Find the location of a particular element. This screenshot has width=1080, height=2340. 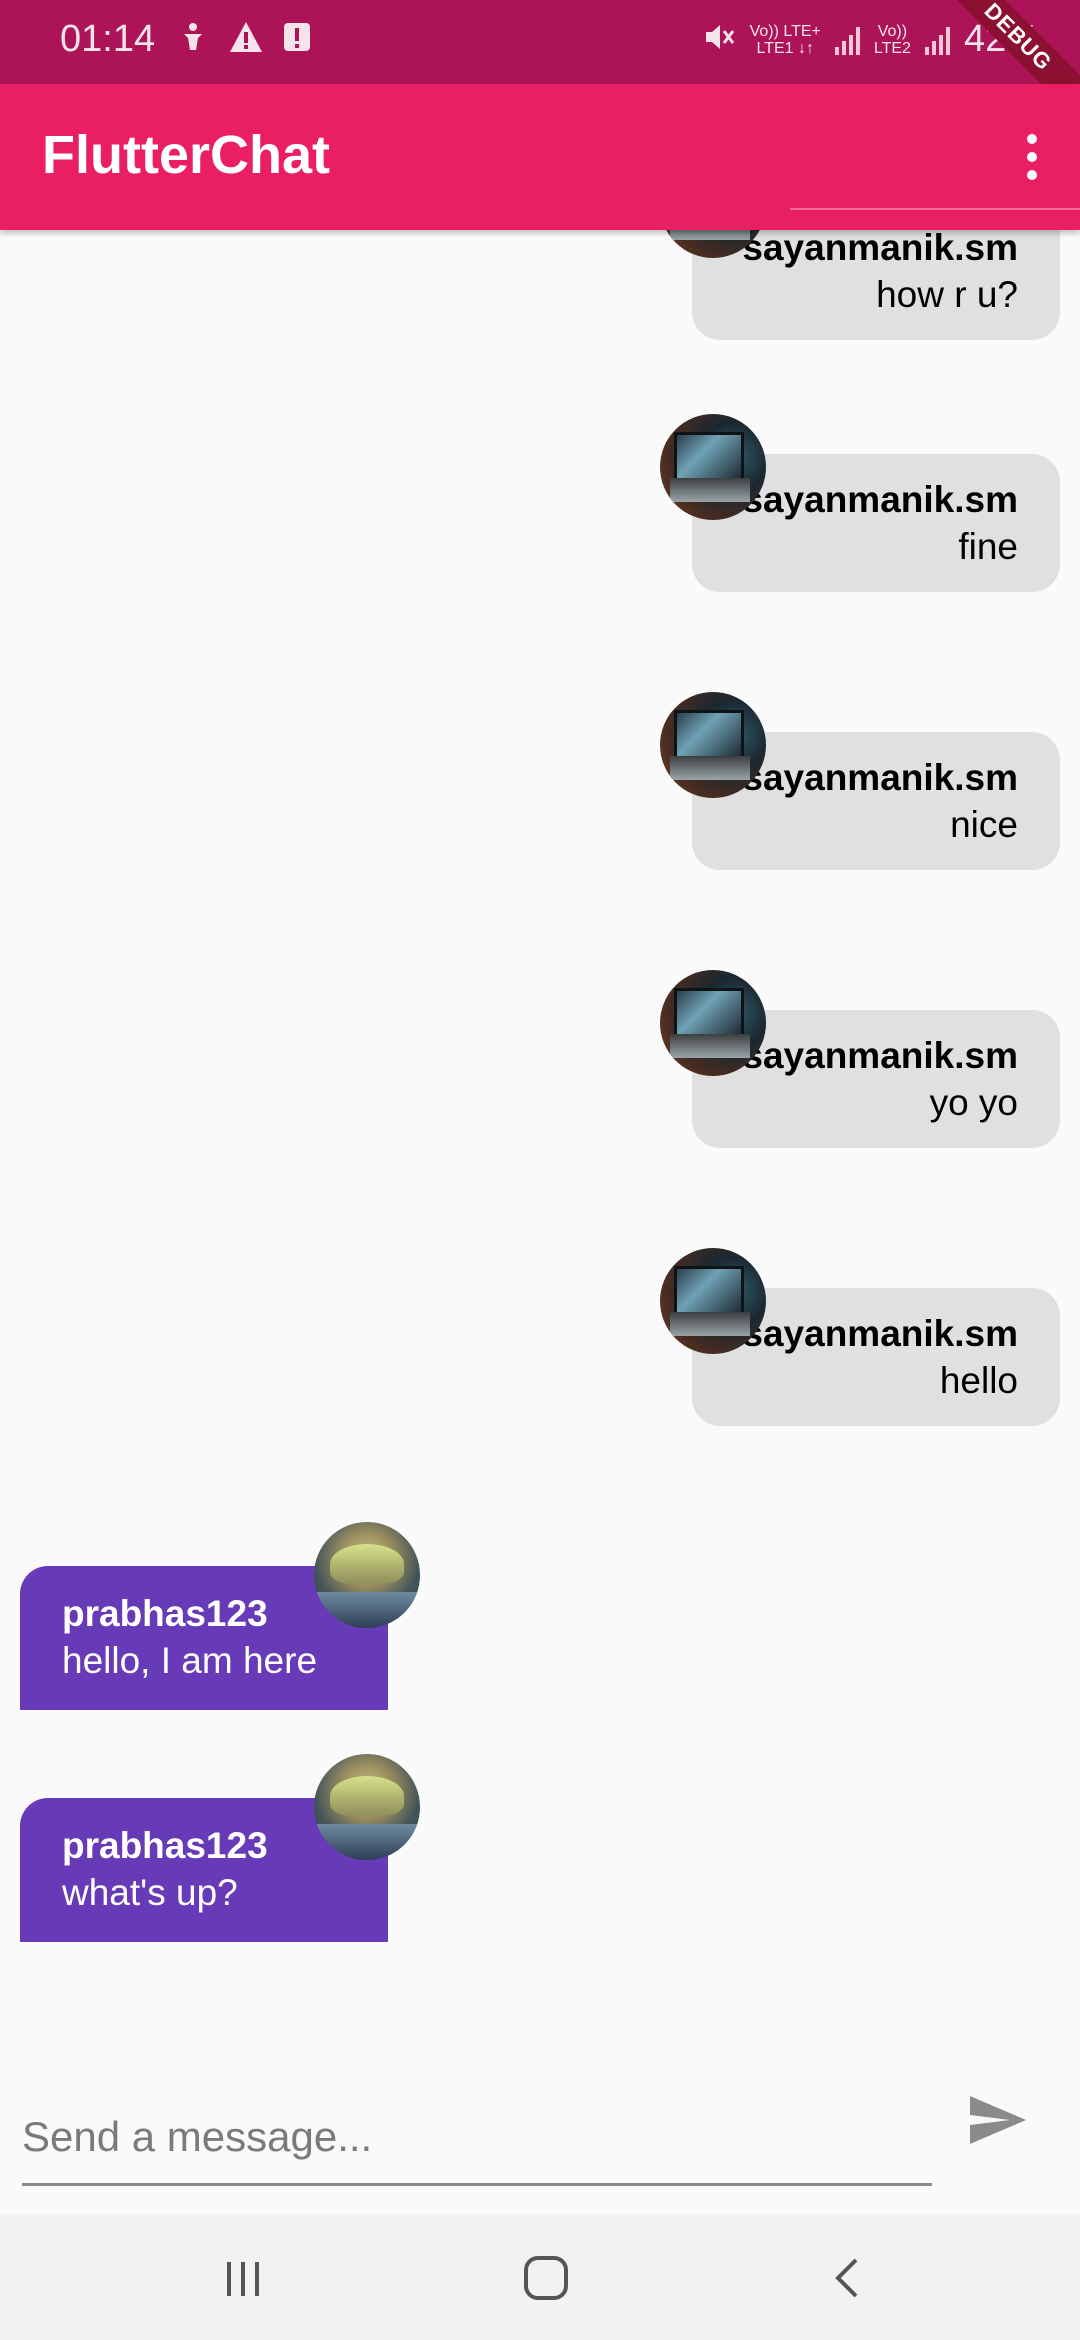

sim2-indicator: Vo)) LTE2 is located at coordinates (892, 40).